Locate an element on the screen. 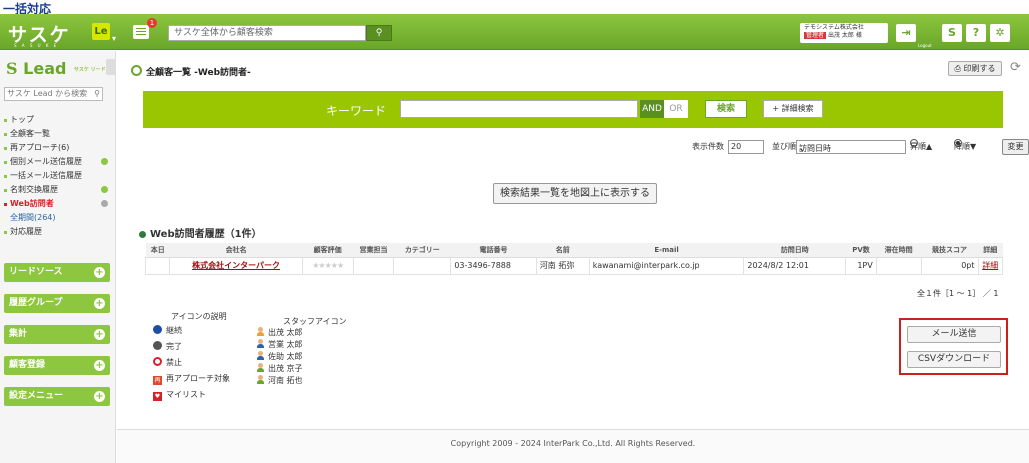 This screenshot has height=463, width=1029. col-visited: 訪問日時 is located at coordinates (794, 250).